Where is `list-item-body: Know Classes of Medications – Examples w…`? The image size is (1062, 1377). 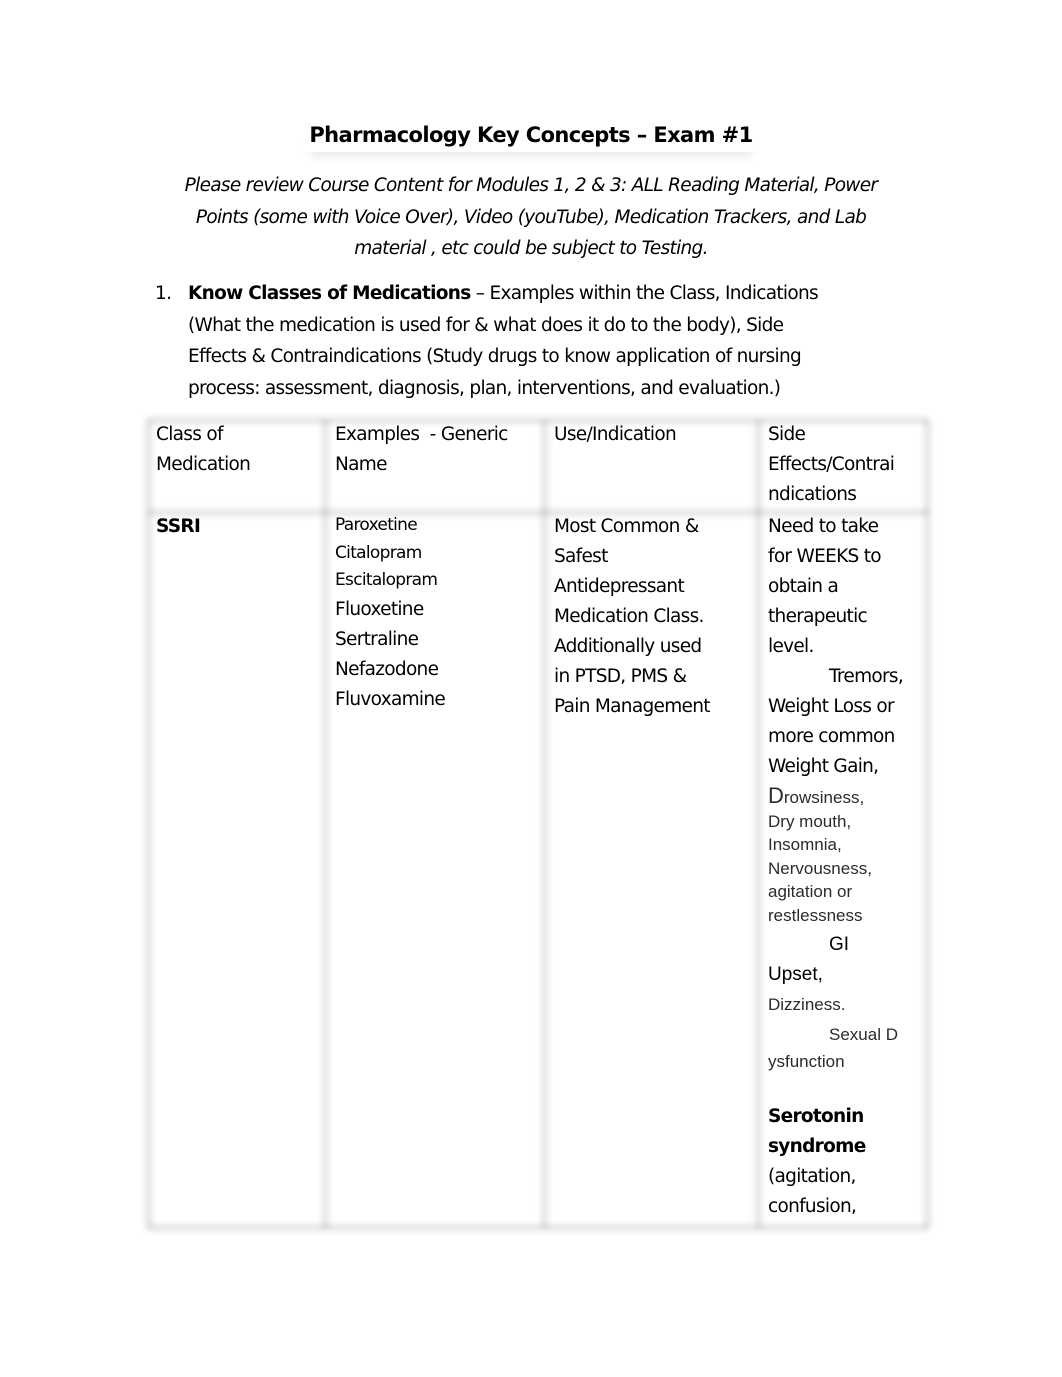
list-item-body: Know Classes of Medications – Examples w… is located at coordinates (541, 341).